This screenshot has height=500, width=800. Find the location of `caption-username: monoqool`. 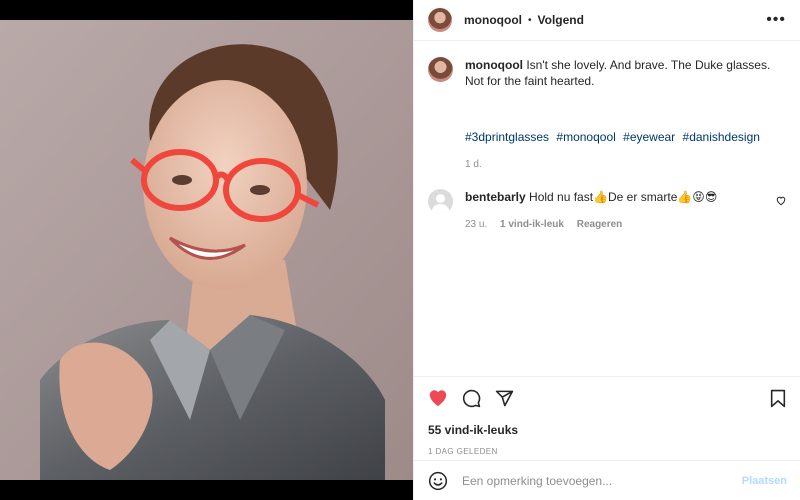

caption-username: monoqool is located at coordinates (494, 65).